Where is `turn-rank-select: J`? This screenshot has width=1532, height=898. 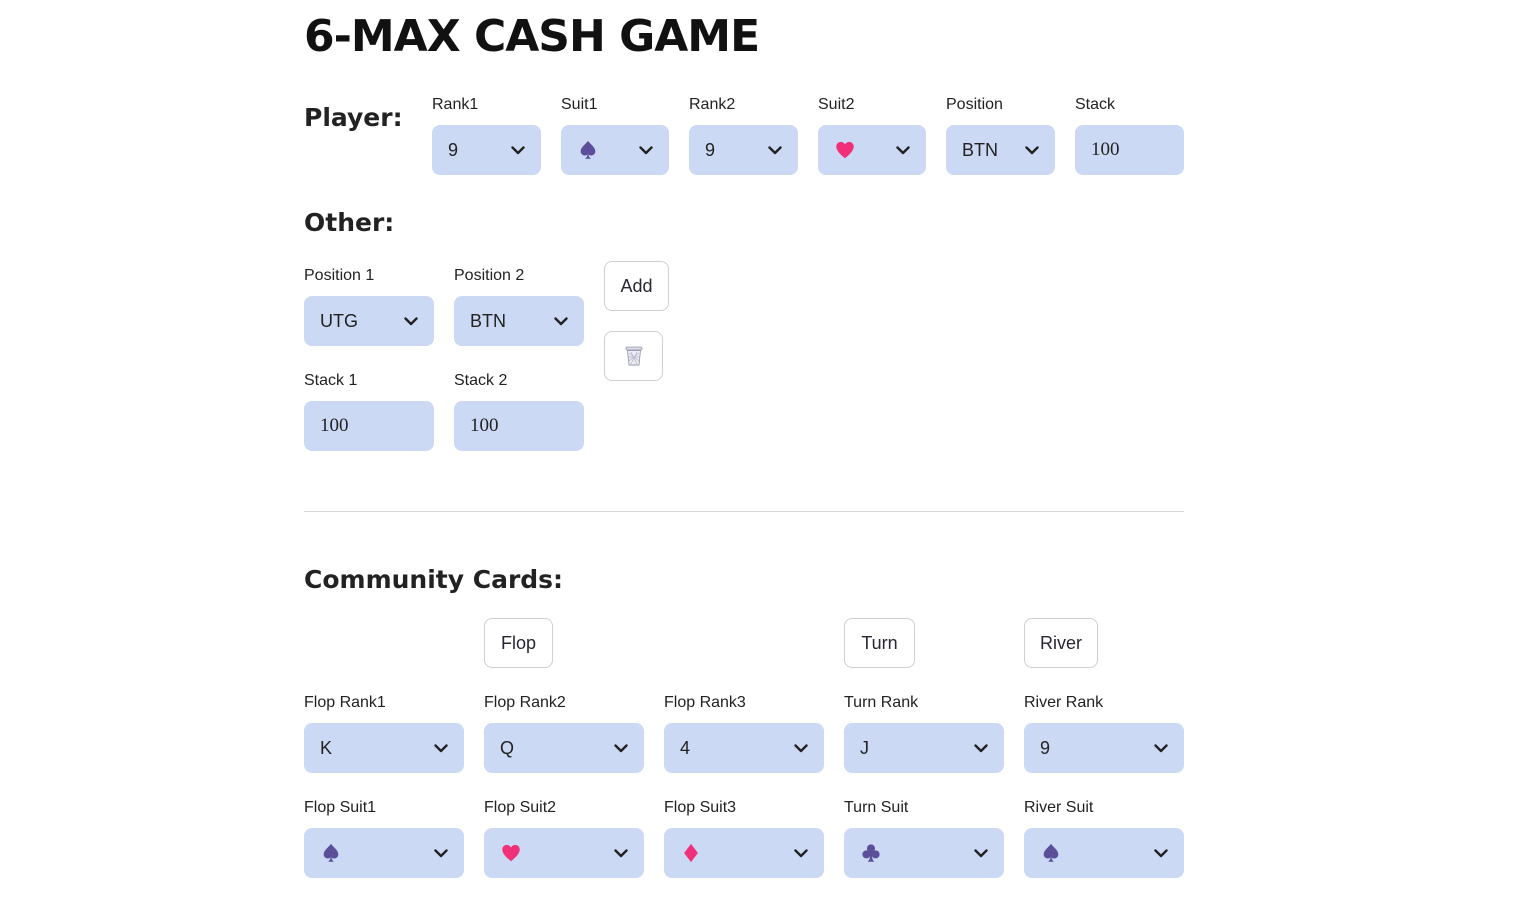
turn-rank-select: J is located at coordinates (924, 748).